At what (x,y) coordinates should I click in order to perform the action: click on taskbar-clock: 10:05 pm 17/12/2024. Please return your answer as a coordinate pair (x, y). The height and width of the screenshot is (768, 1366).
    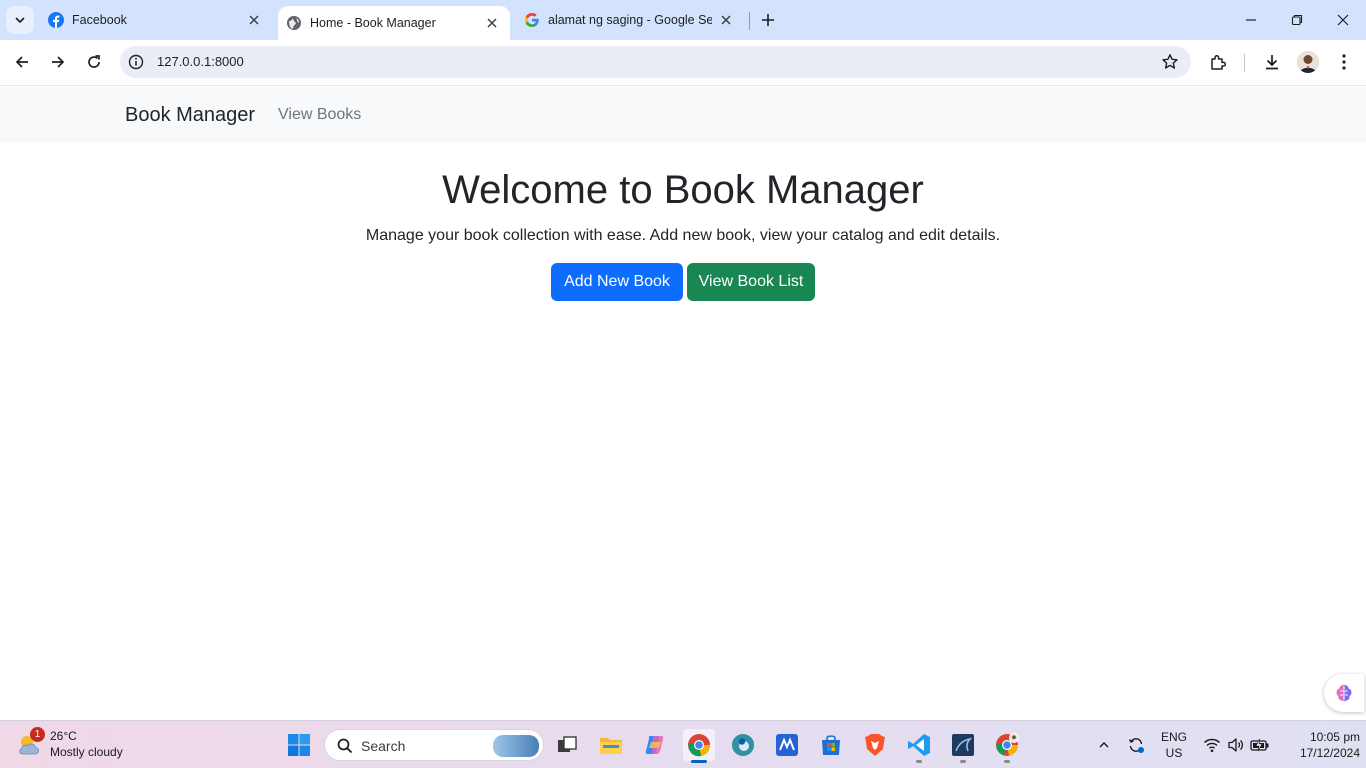
    Looking at the image, I should click on (1319, 745).